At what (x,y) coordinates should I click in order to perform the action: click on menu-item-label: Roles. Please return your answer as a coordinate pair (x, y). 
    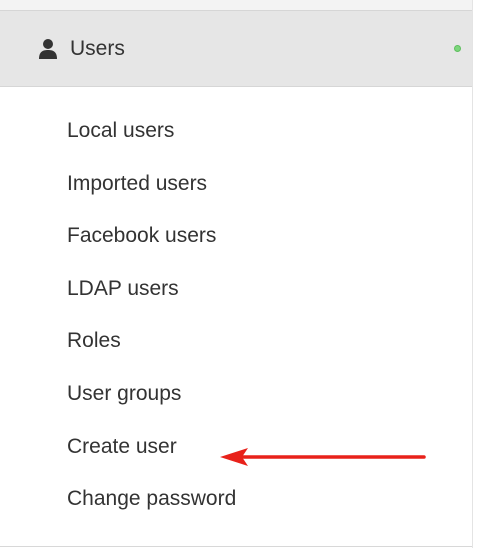
    Looking at the image, I should click on (94, 341).